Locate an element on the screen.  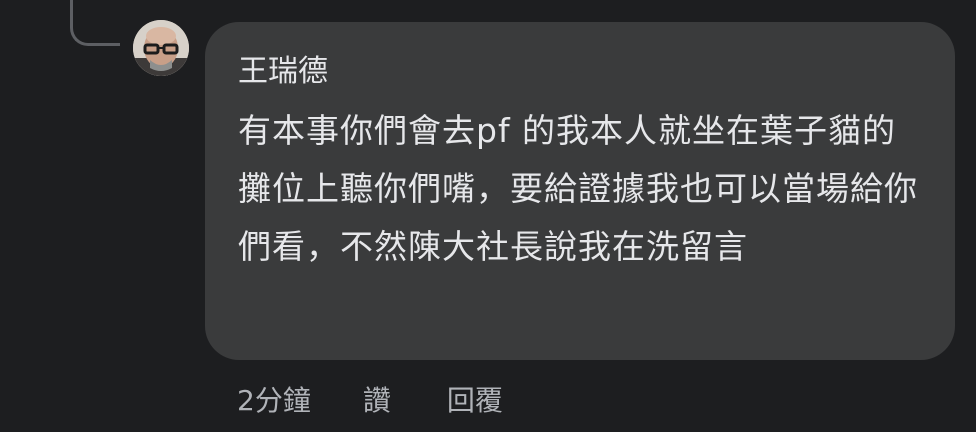
avatar is located at coordinates (161, 48).